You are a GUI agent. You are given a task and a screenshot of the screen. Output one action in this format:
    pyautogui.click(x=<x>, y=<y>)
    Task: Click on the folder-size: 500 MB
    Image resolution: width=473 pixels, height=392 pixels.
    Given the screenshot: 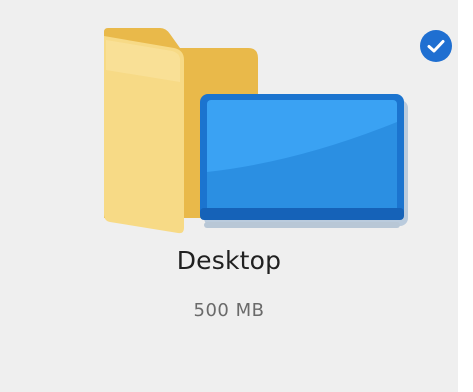 What is the action you would take?
    pyautogui.click(x=229, y=310)
    